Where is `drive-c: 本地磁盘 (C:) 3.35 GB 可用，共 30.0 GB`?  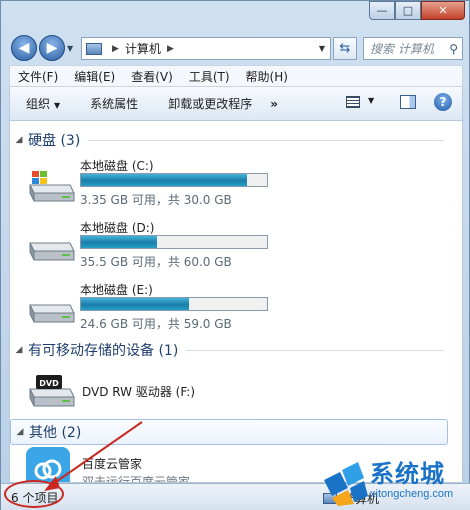 drive-c: 本地磁盘 (C:) 3.35 GB 可用，共 30.0 GB is located at coordinates (236, 187).